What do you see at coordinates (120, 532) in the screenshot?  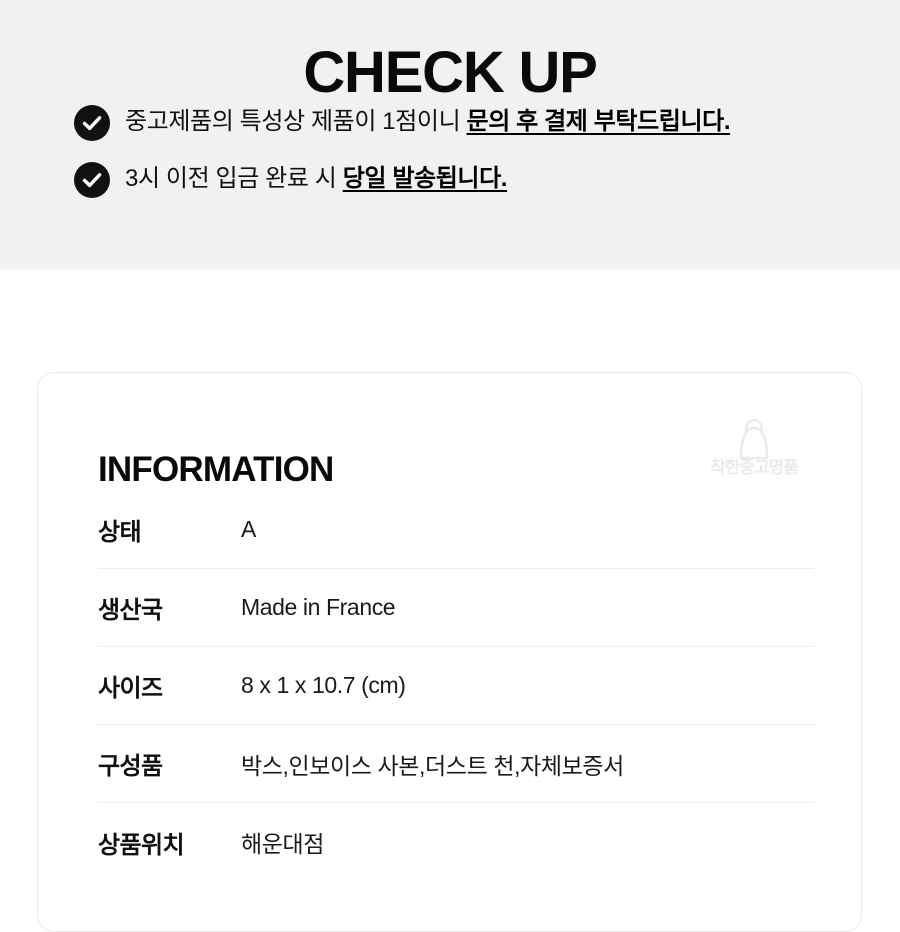 I see `row-label: 상태` at bounding box center [120, 532].